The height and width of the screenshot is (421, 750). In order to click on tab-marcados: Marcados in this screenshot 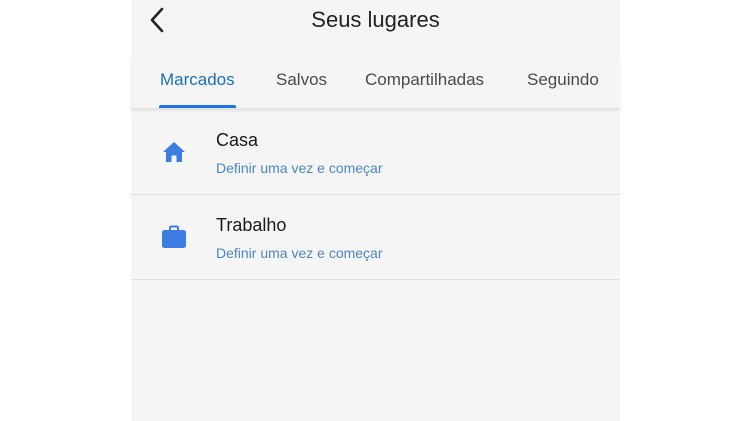, I will do `click(197, 80)`.